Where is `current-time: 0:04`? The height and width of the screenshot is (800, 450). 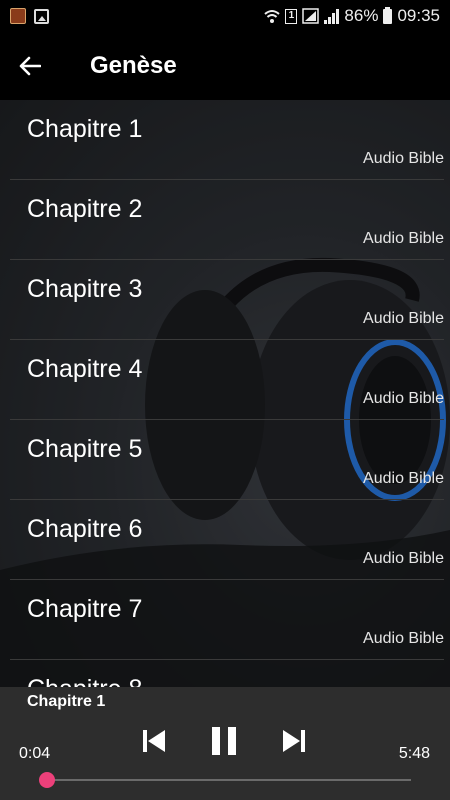 current-time: 0:04 is located at coordinates (35, 753).